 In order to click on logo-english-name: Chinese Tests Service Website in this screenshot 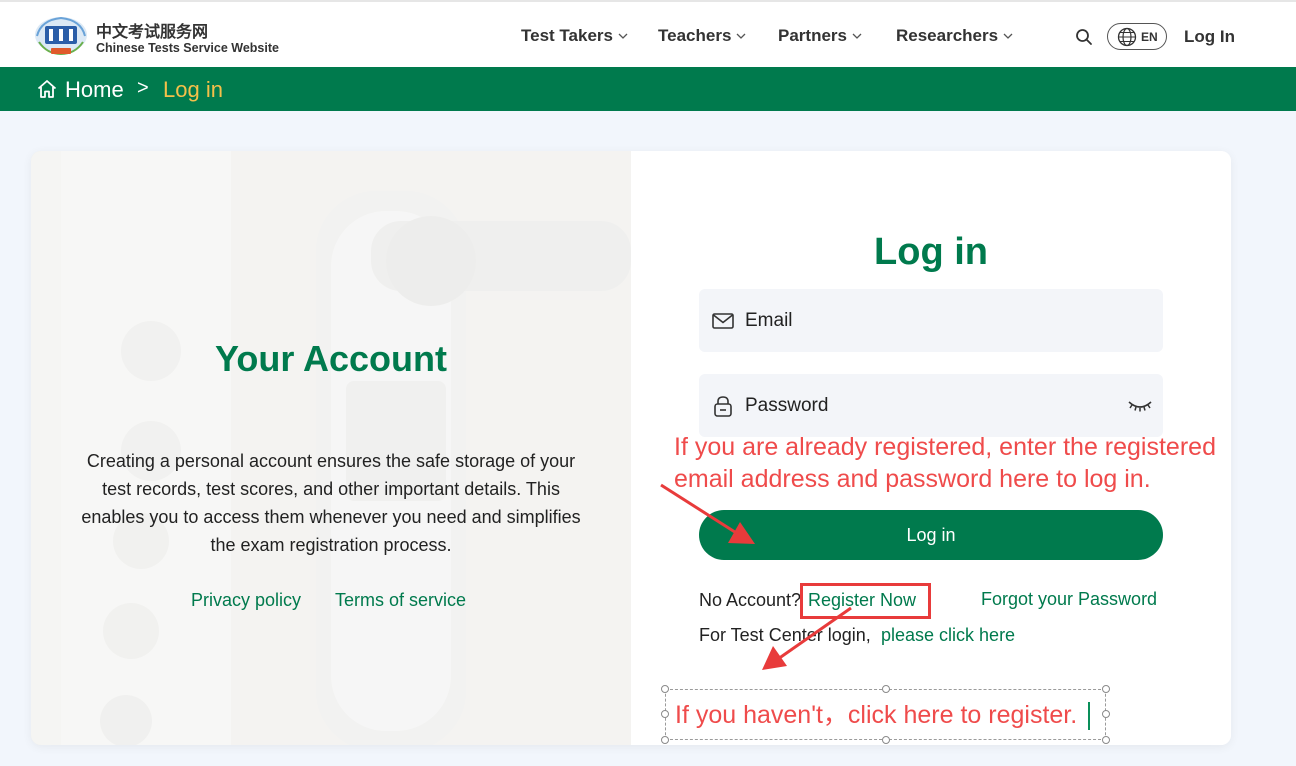, I will do `click(187, 48)`.